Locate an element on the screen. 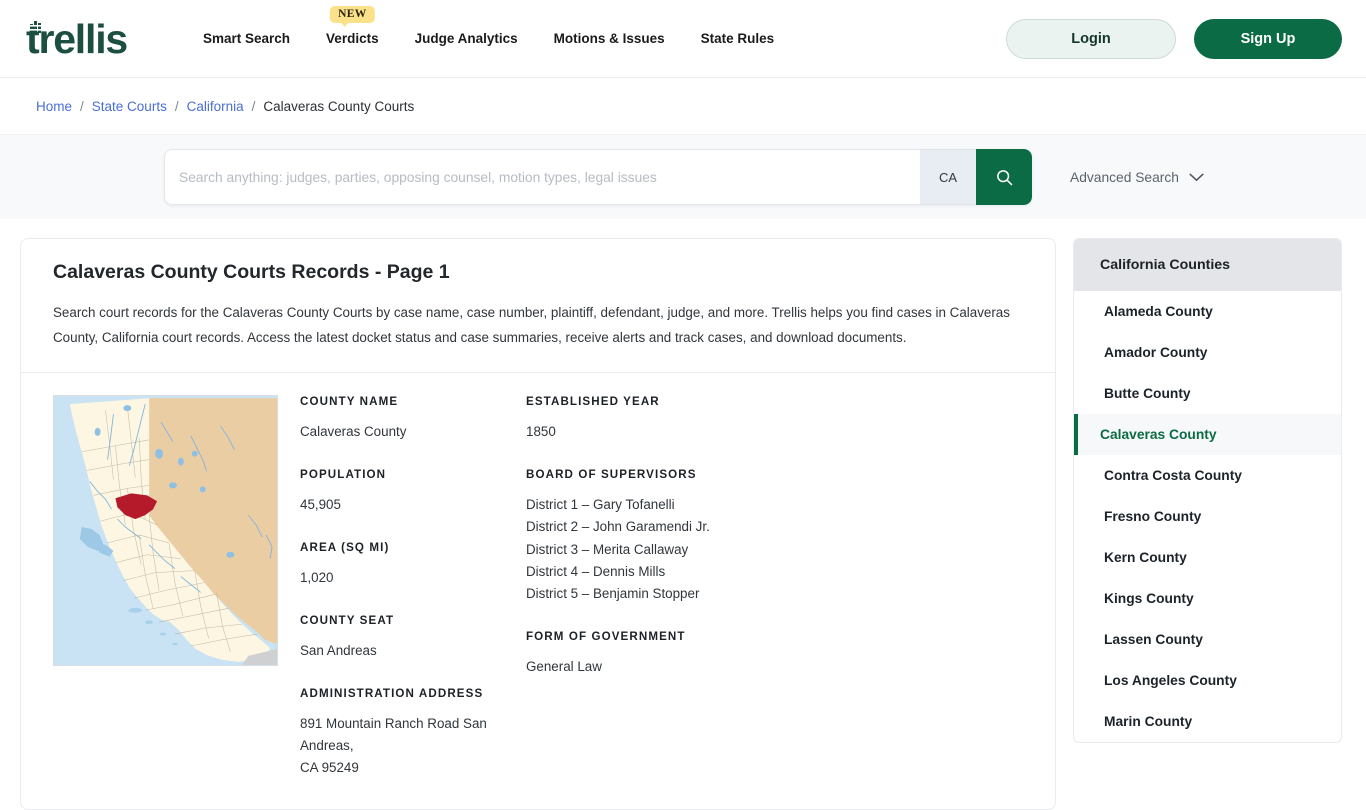  nav-item-state-rules: State Rules is located at coordinates (738, 38).